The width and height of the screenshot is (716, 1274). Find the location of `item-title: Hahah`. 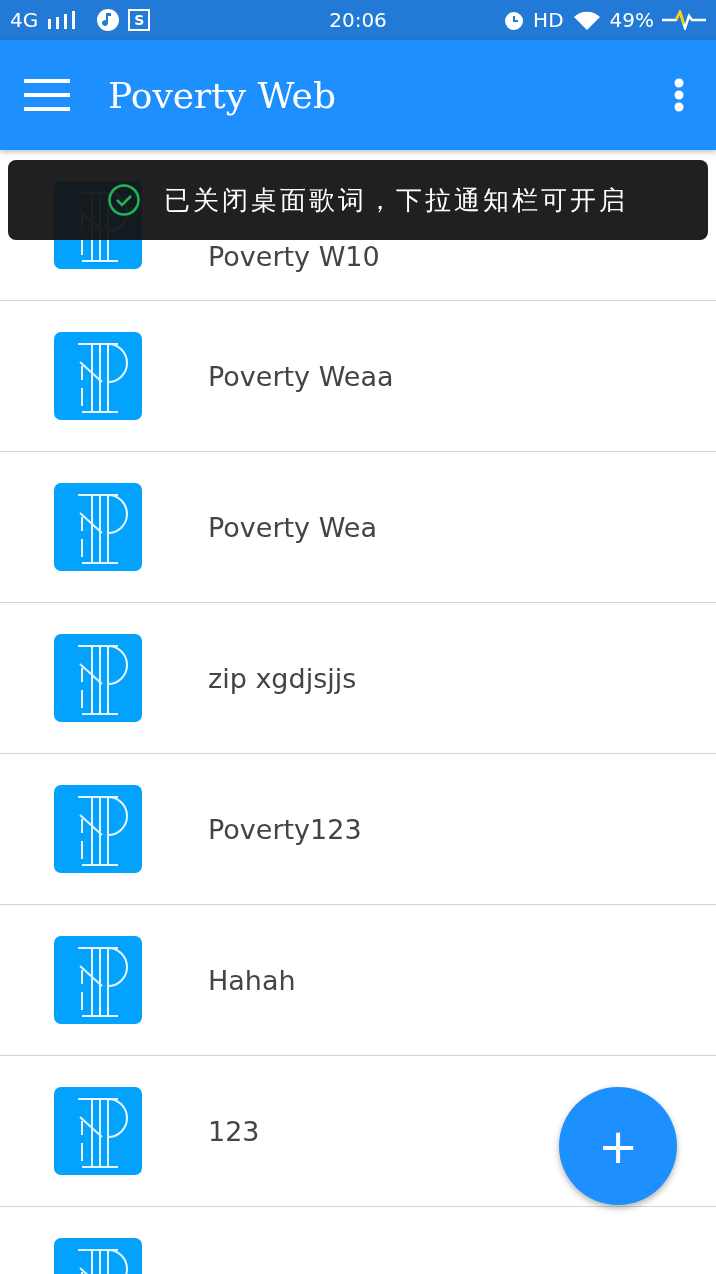

item-title: Hahah is located at coordinates (252, 980).